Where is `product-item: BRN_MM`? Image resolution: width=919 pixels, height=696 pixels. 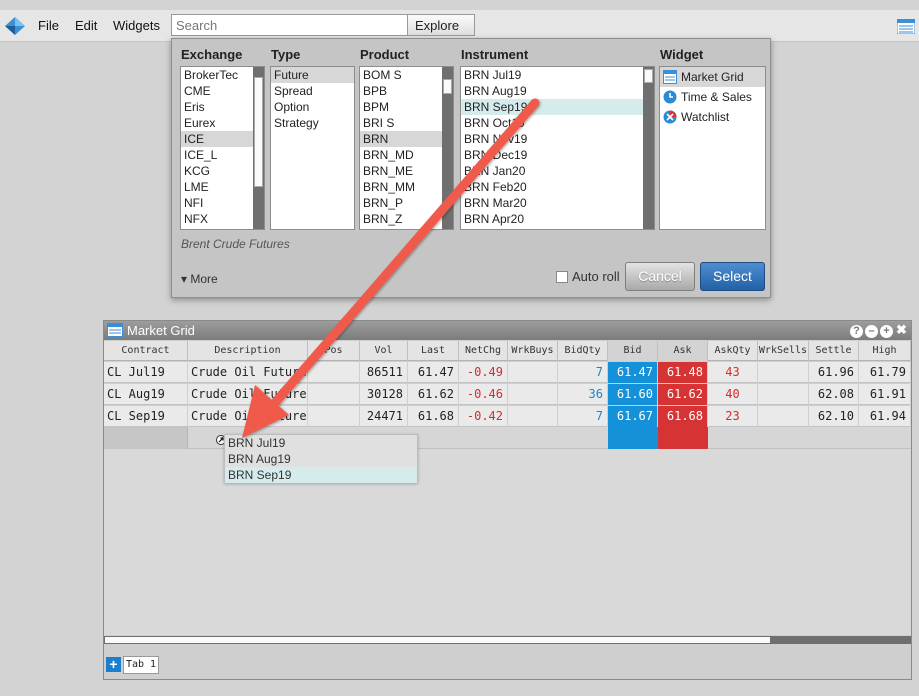 product-item: BRN_MM is located at coordinates (406, 187).